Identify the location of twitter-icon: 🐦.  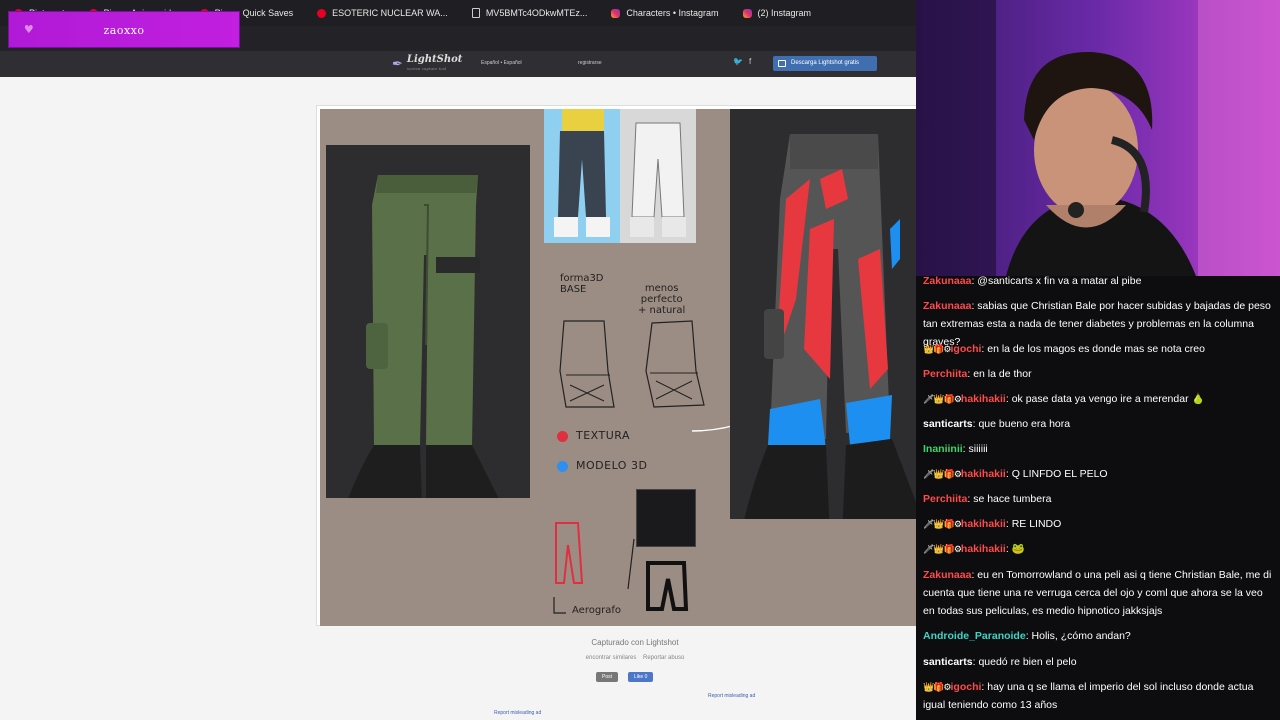
(738, 61).